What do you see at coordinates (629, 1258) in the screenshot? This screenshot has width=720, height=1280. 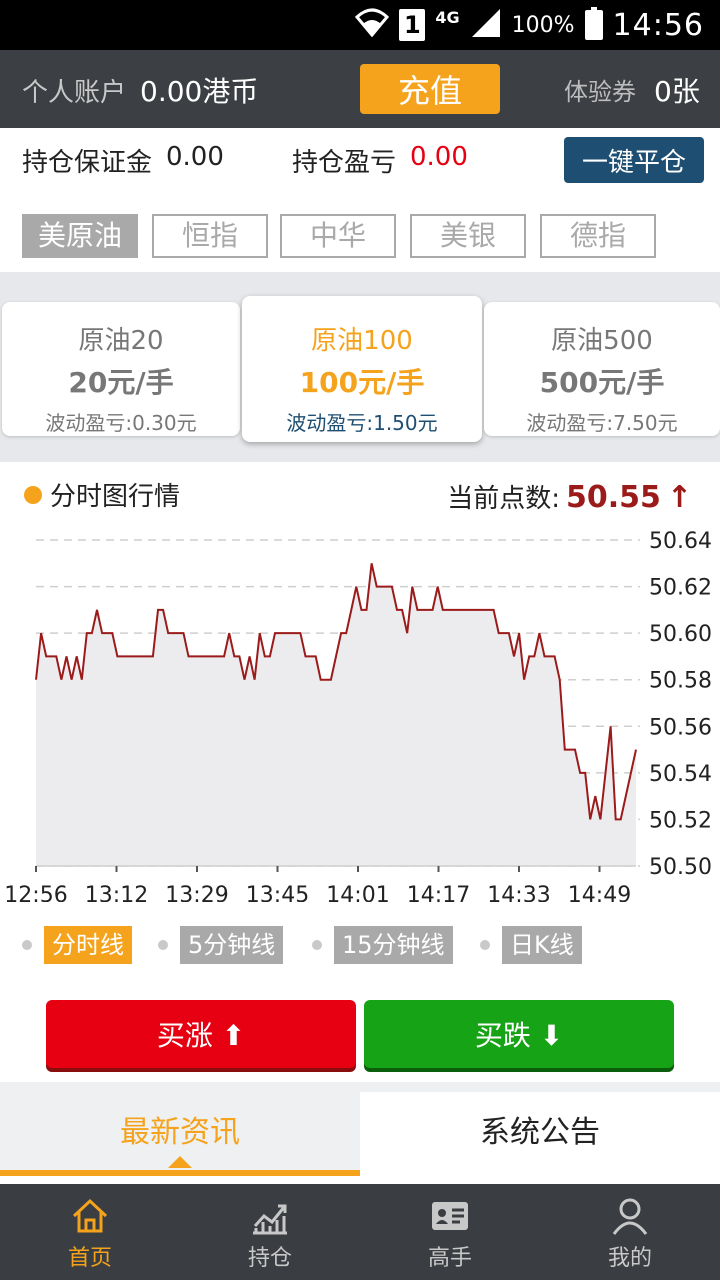 I see `nav-me-label: 我的` at bounding box center [629, 1258].